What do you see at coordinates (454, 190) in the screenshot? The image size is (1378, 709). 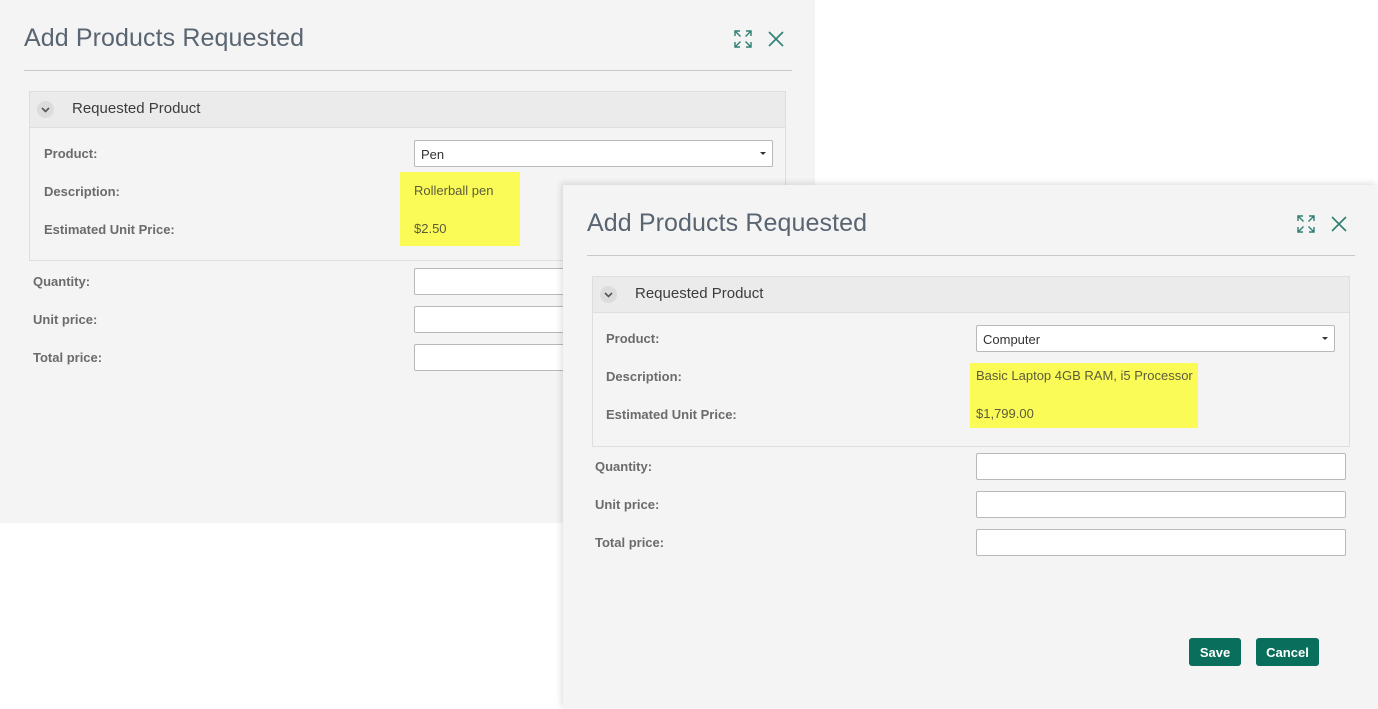 I see `description-value: Rollerball pen` at bounding box center [454, 190].